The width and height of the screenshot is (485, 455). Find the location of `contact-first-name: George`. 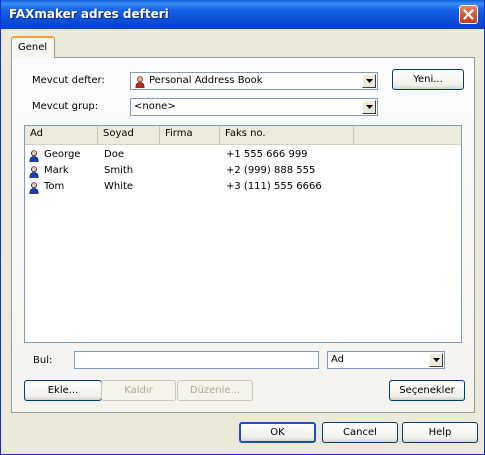

contact-first-name: George is located at coordinates (62, 154).